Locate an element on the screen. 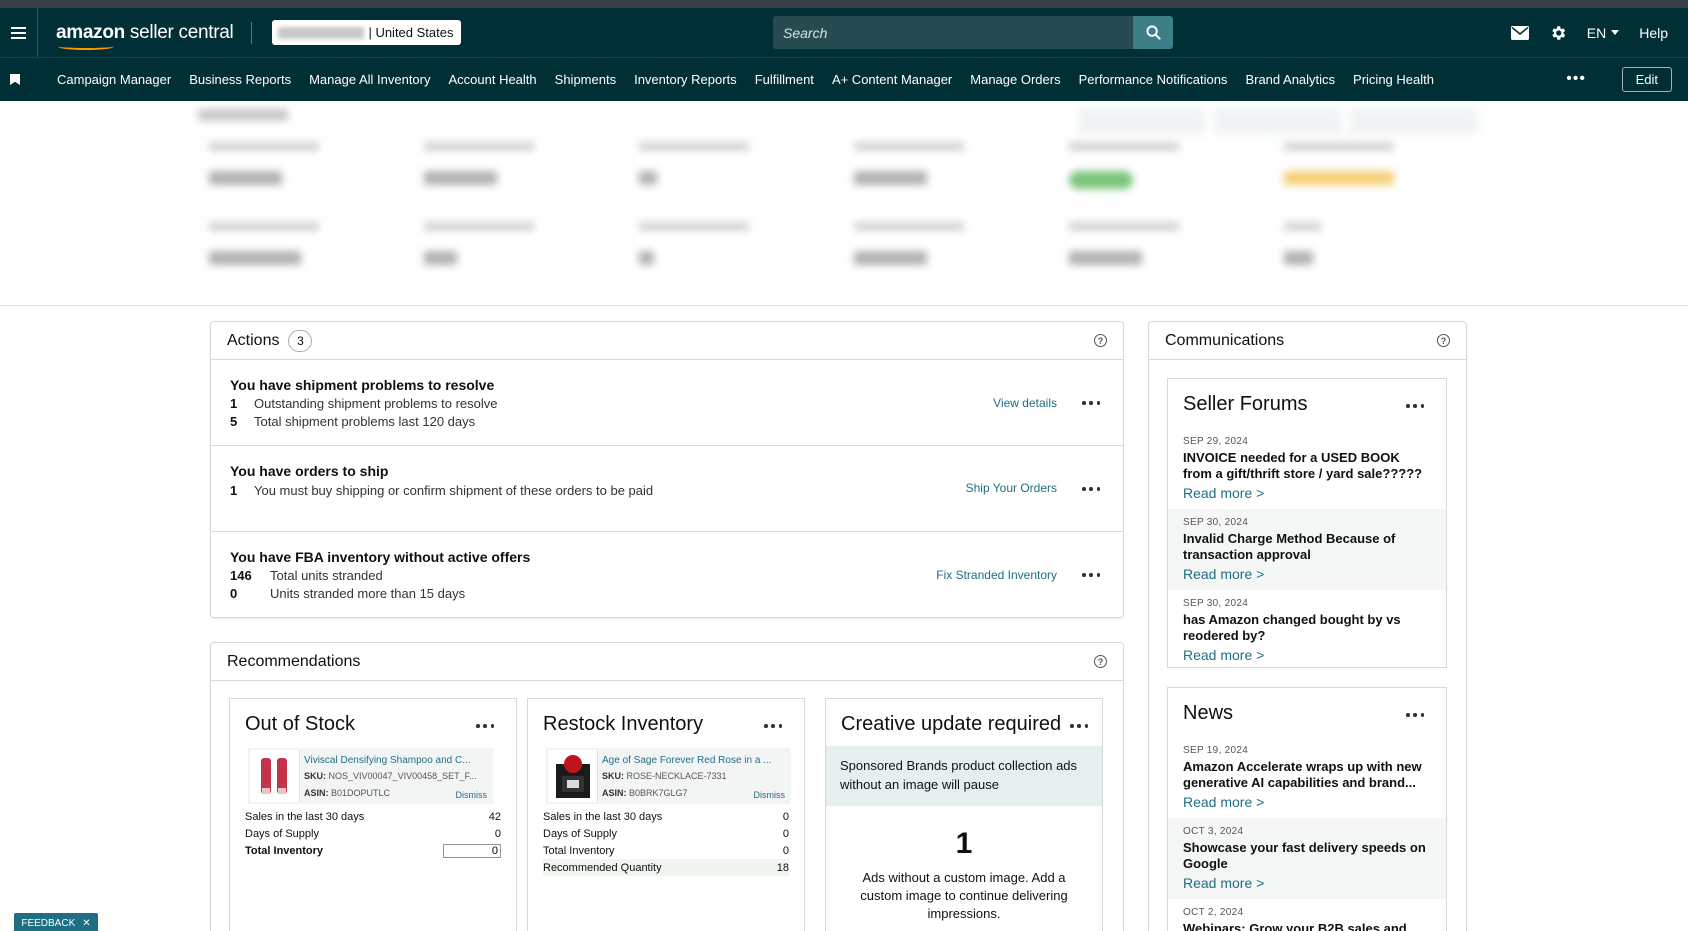 This screenshot has height=931, width=1688. nav-manage-orders: Manage Orders is located at coordinates (1015, 79).